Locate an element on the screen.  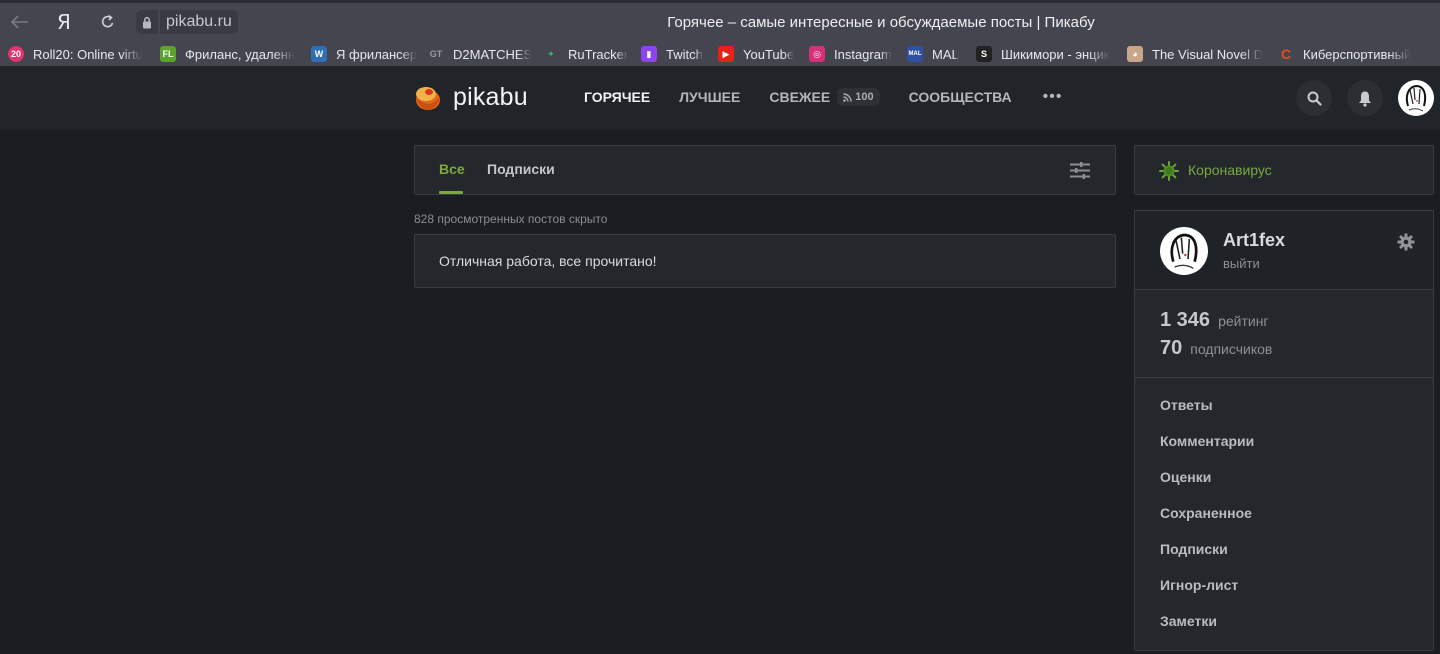
subscribers-value: 70 is located at coordinates (1171, 348).